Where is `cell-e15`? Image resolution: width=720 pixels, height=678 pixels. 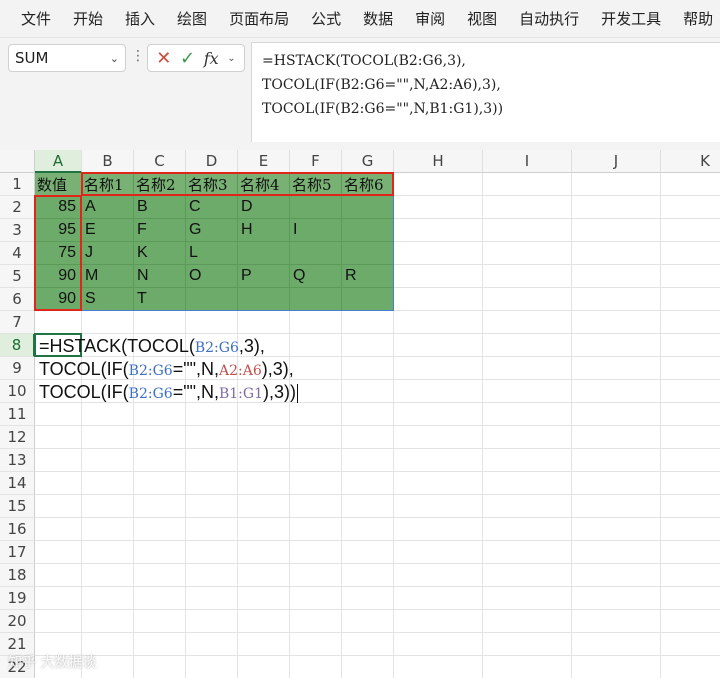 cell-e15 is located at coordinates (264, 506).